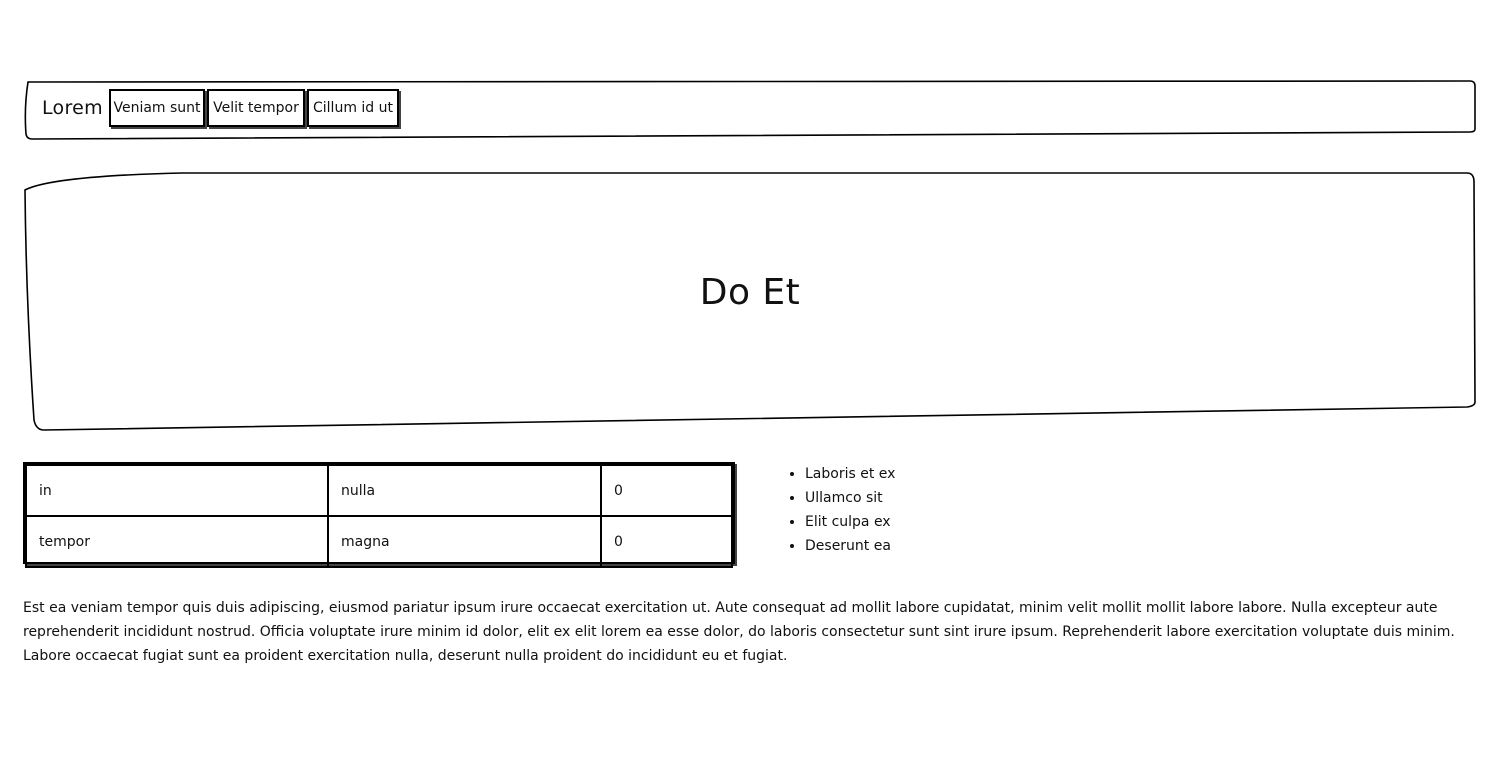  I want to click on data-table: in nulla 0 tempor magna 0, so click(379, 515).